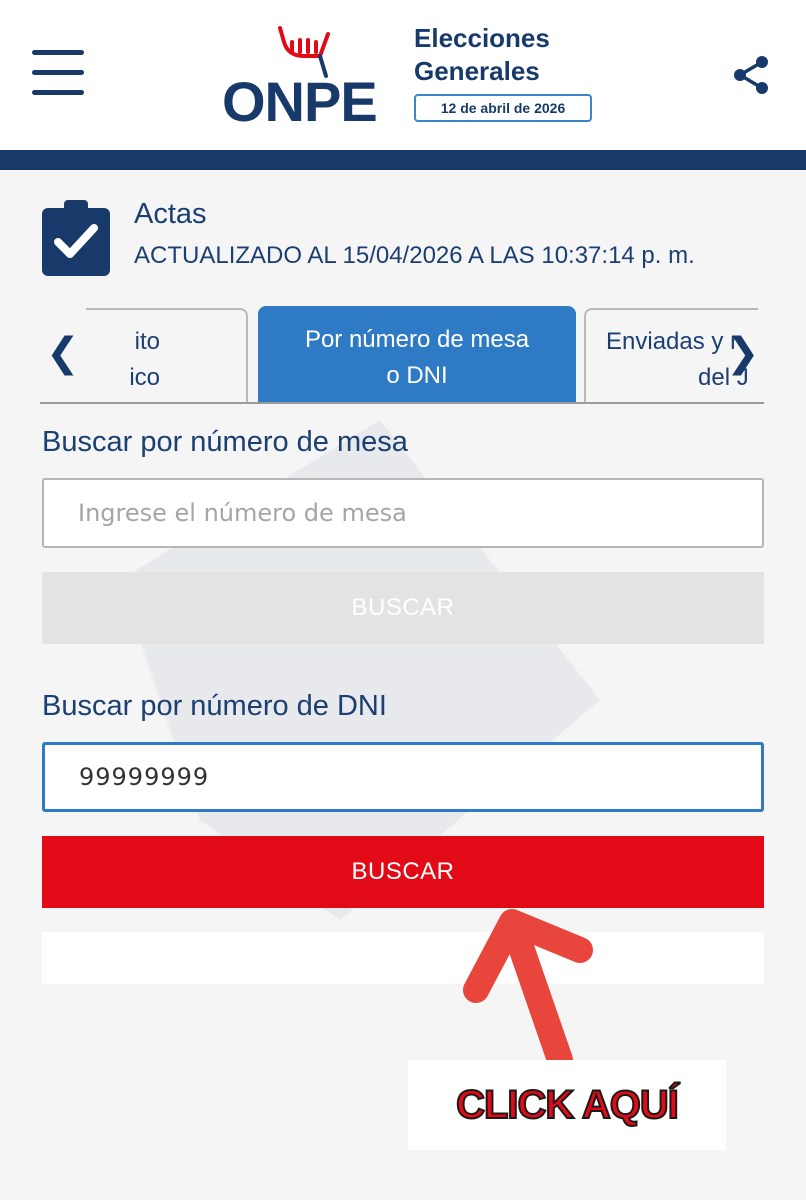 This screenshot has height=1200, width=806. Describe the element at coordinates (482, 55) in the screenshot. I see `election-title: Elecciones Generales` at that location.